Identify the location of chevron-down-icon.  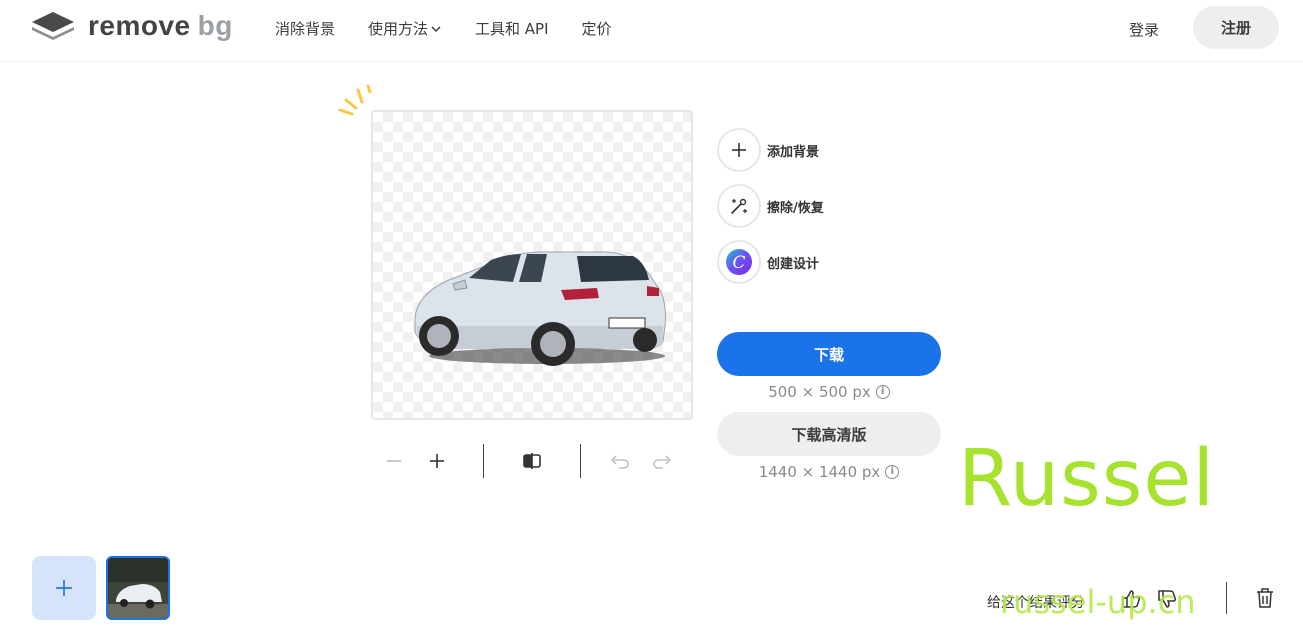
(436, 28).